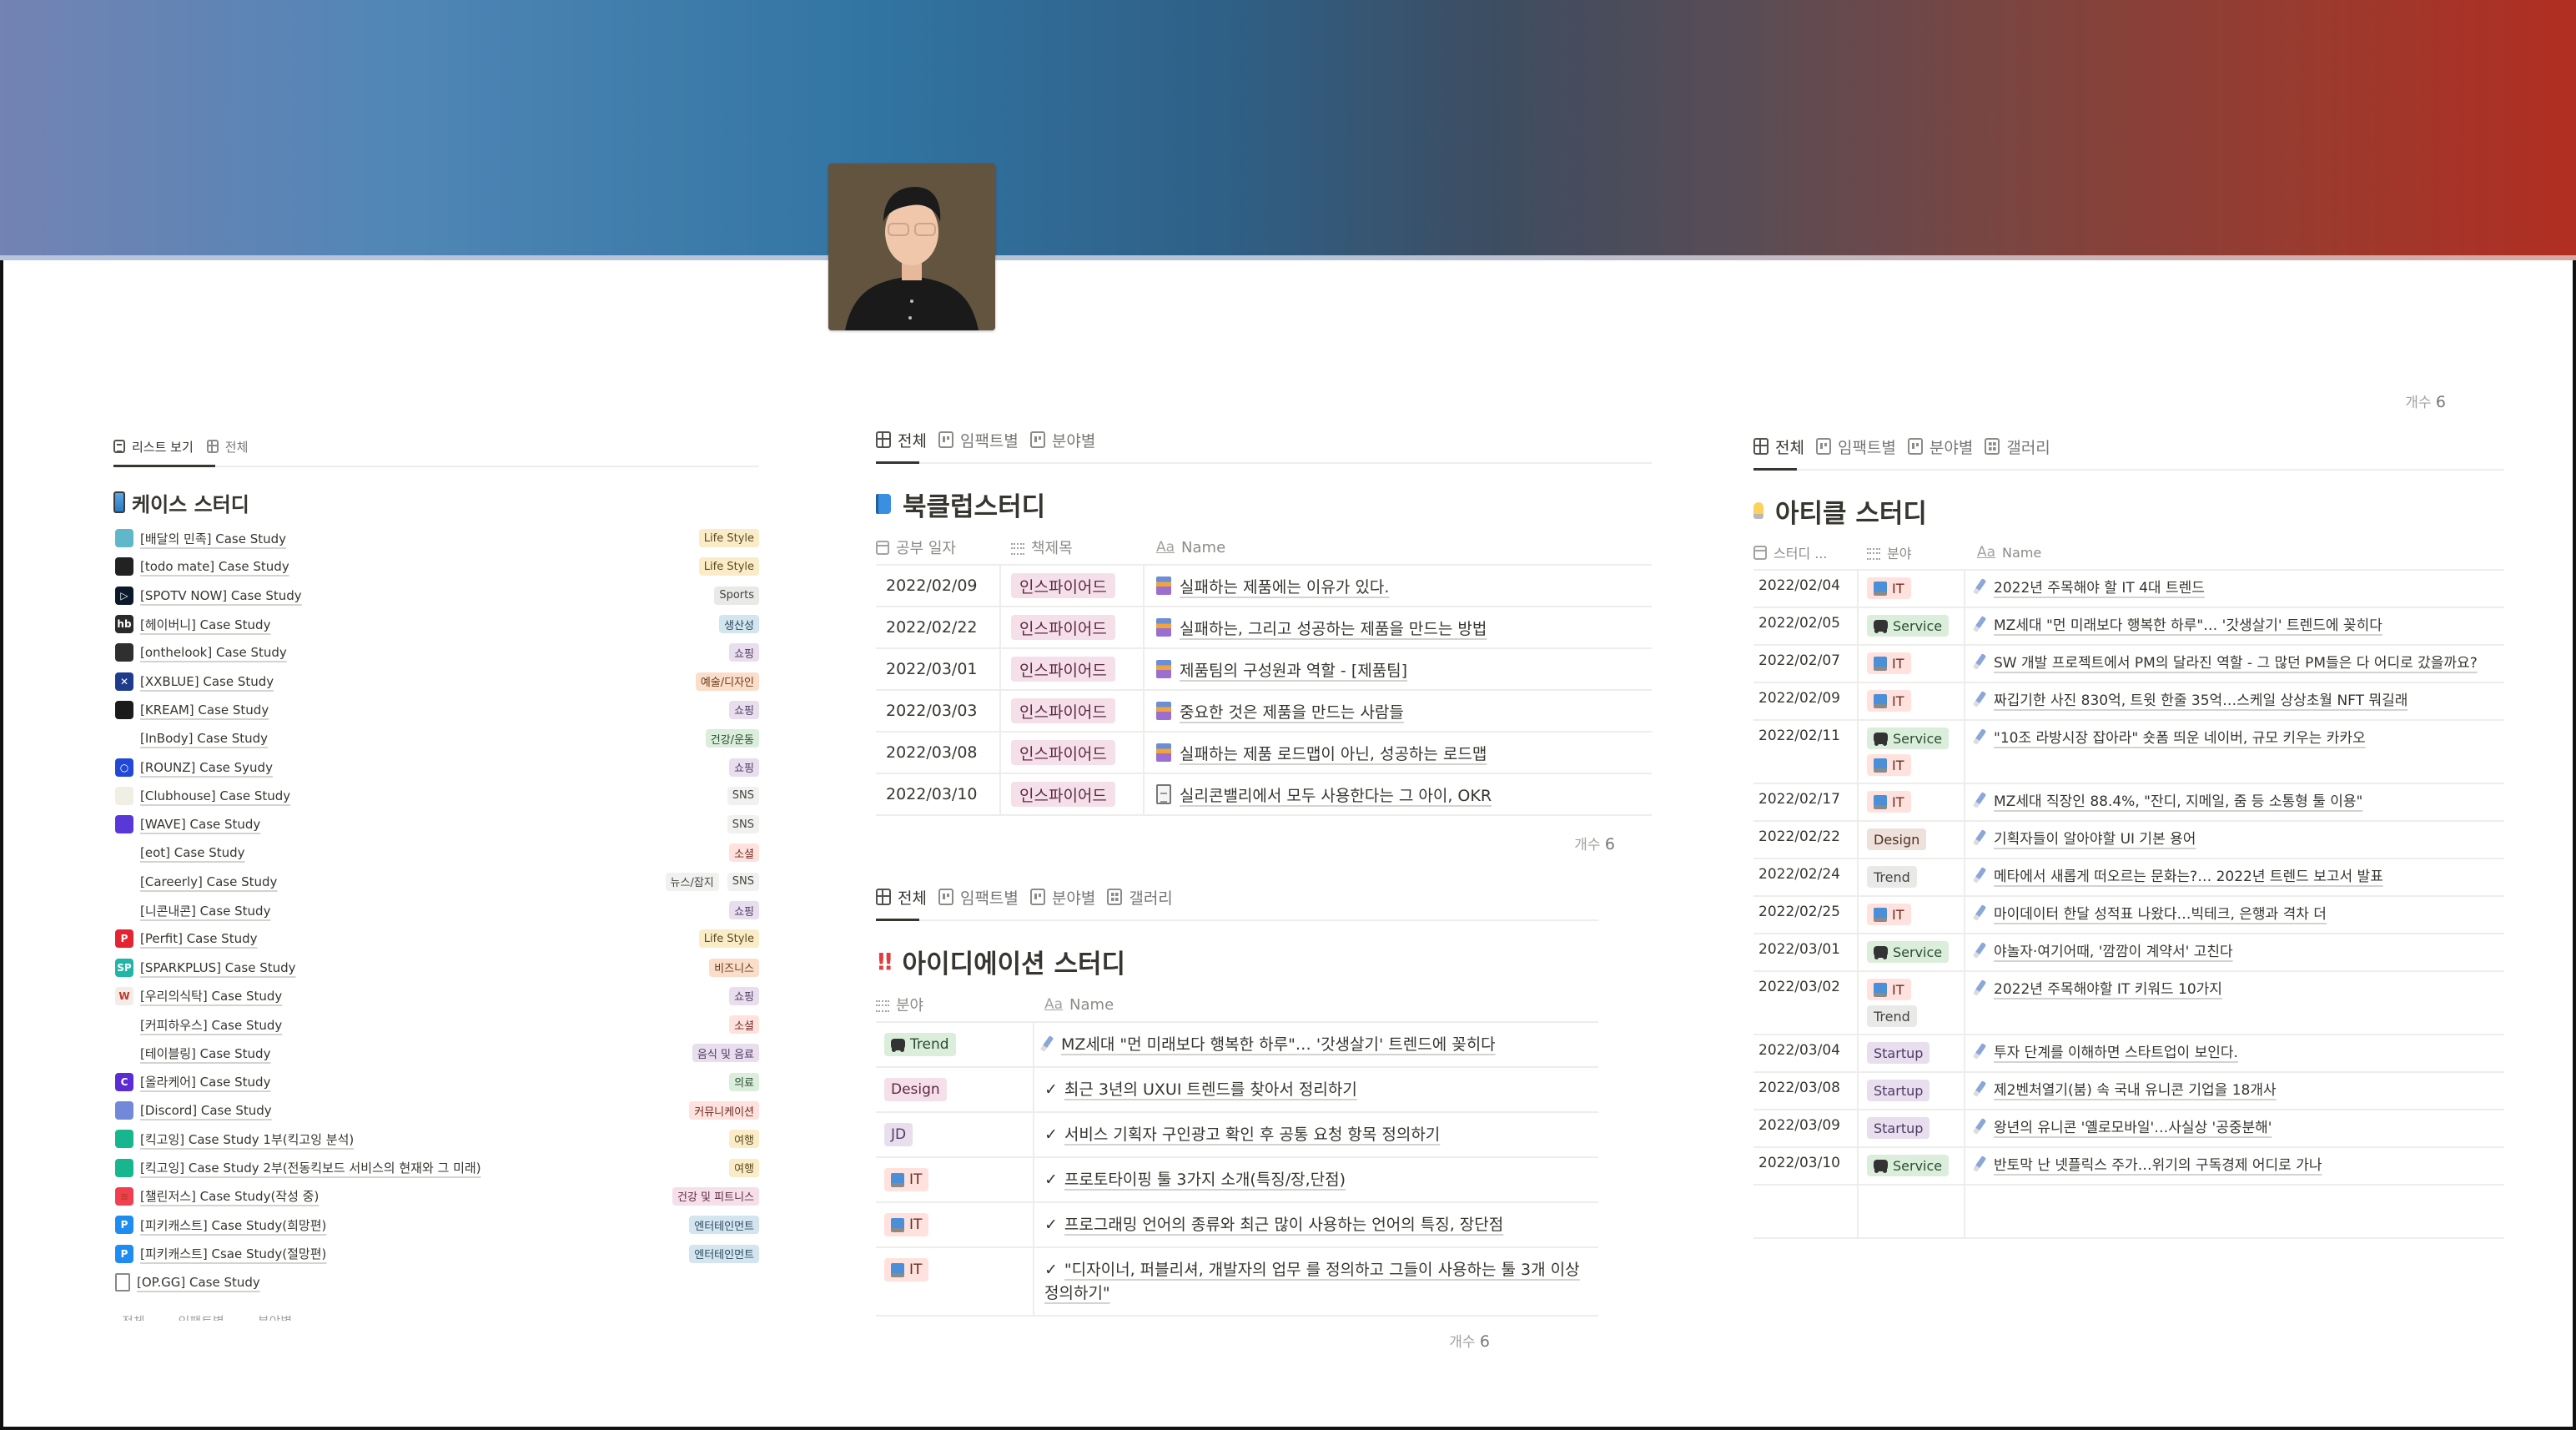  What do you see at coordinates (1398, 669) in the screenshot?
I see `name-cell: 제품팀의 구성원과 역할 - [제품팀]` at bounding box center [1398, 669].